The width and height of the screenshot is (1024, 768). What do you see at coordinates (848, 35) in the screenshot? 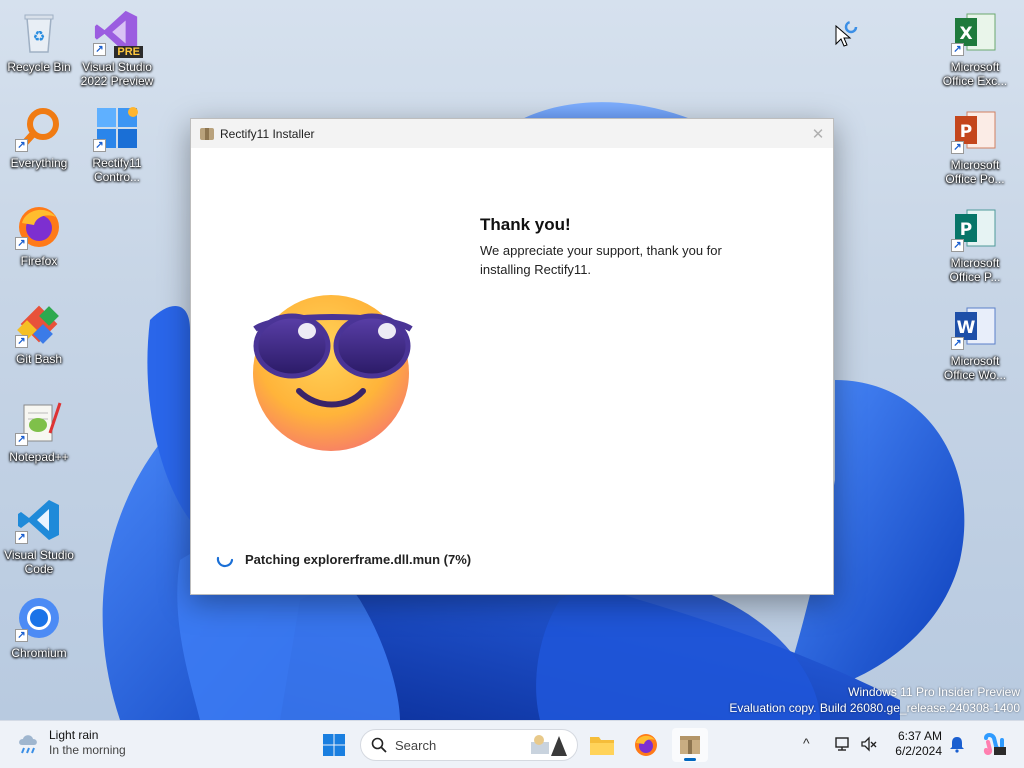
I see `busy-cursor-icon` at bounding box center [848, 35].